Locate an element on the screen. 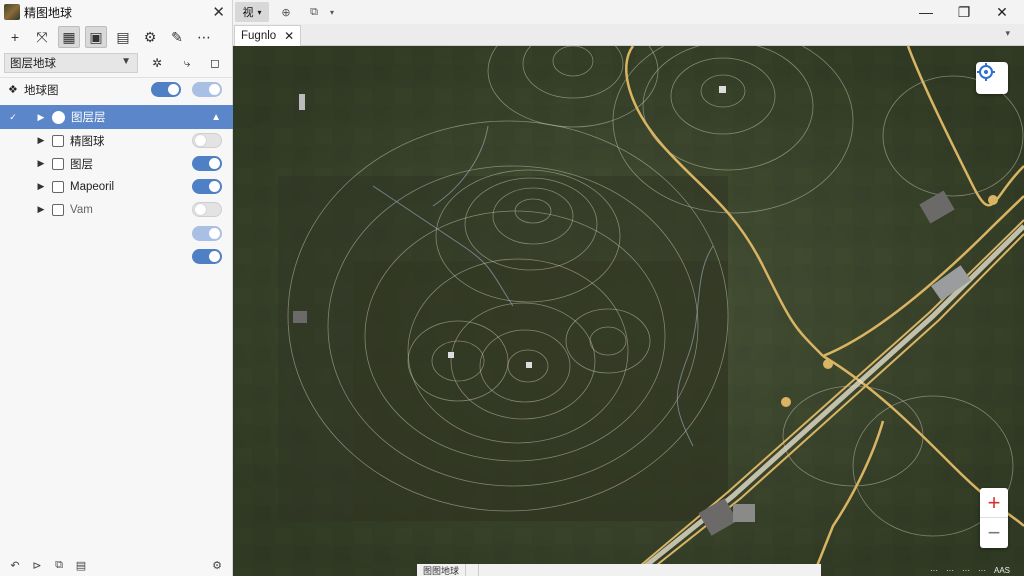  tree-item-label: Vam is located at coordinates (81, 209).